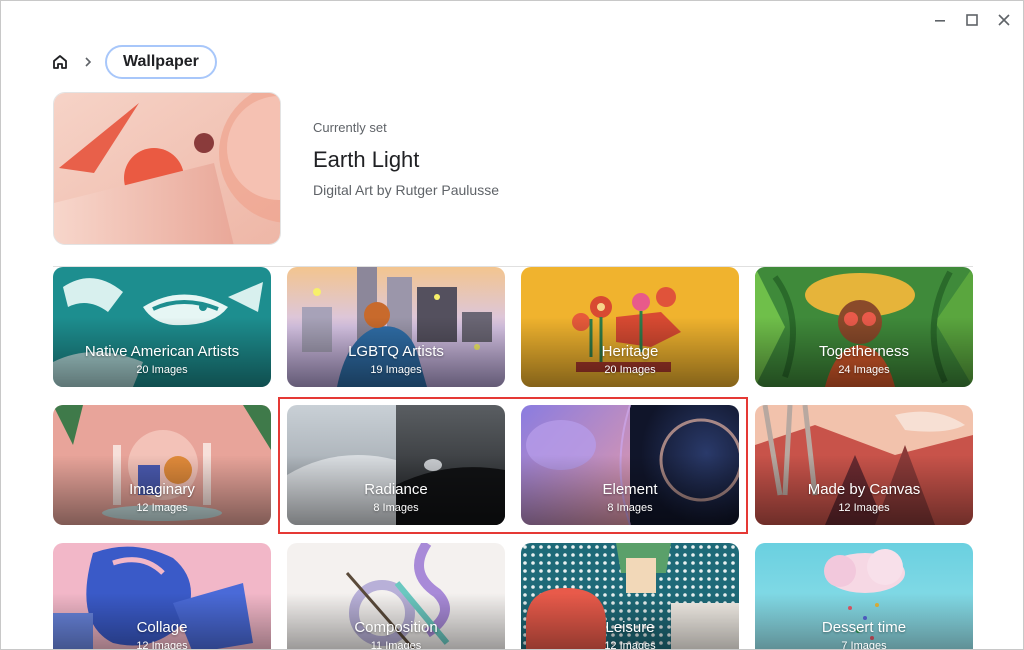  Describe the element at coordinates (396, 465) in the screenshot. I see `collection-tile-radiance: Radiance 8 Images` at that location.